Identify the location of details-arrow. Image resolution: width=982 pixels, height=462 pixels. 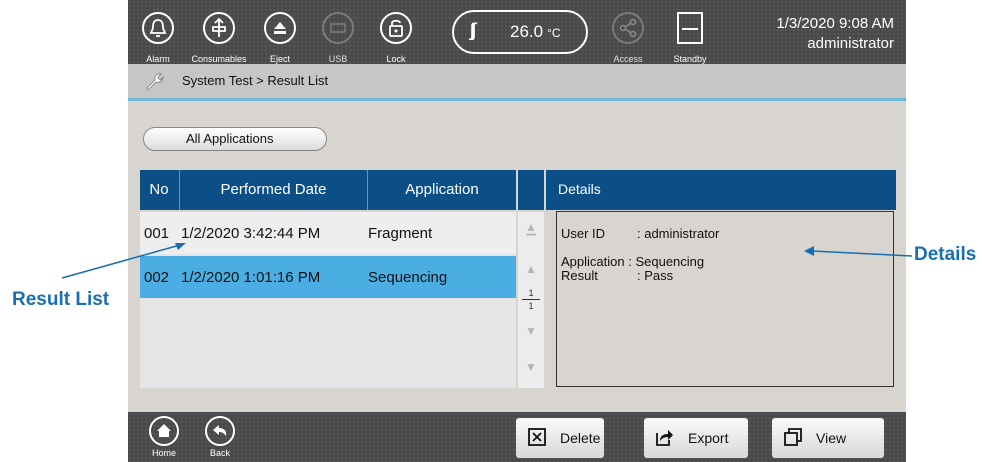
(862, 253).